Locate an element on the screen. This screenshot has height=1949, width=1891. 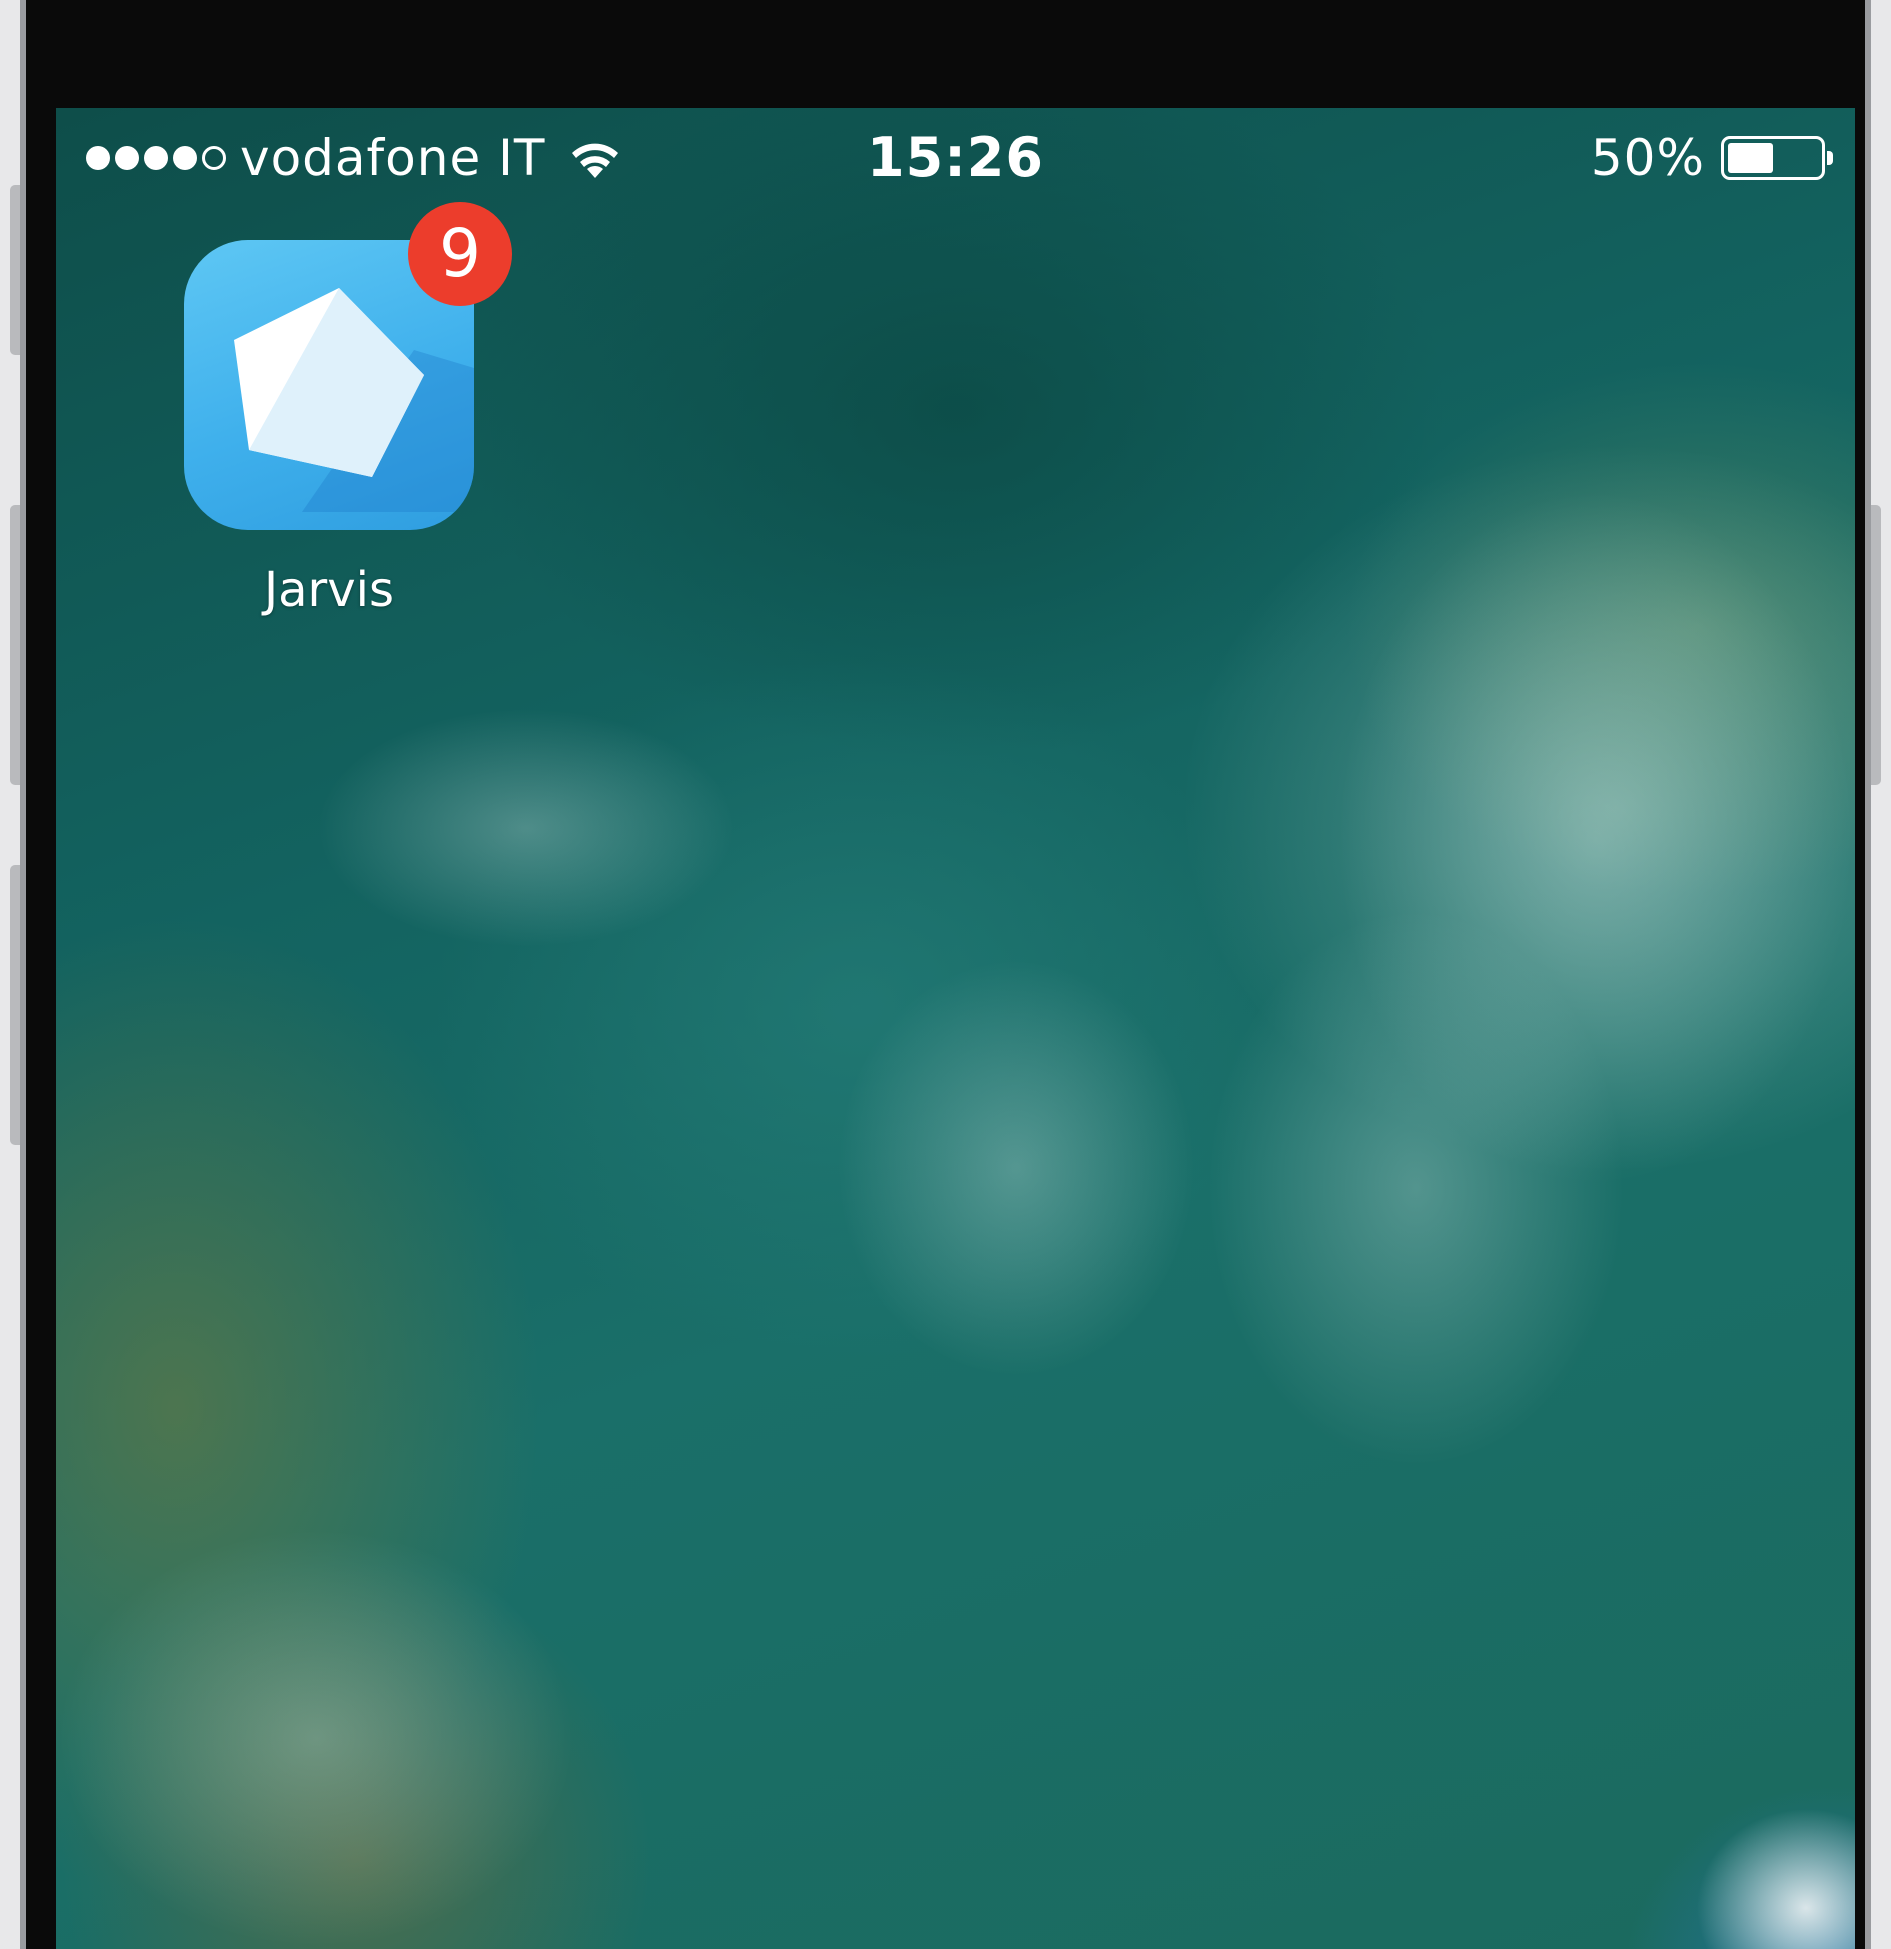
status-time: 15:26 is located at coordinates (955, 157).